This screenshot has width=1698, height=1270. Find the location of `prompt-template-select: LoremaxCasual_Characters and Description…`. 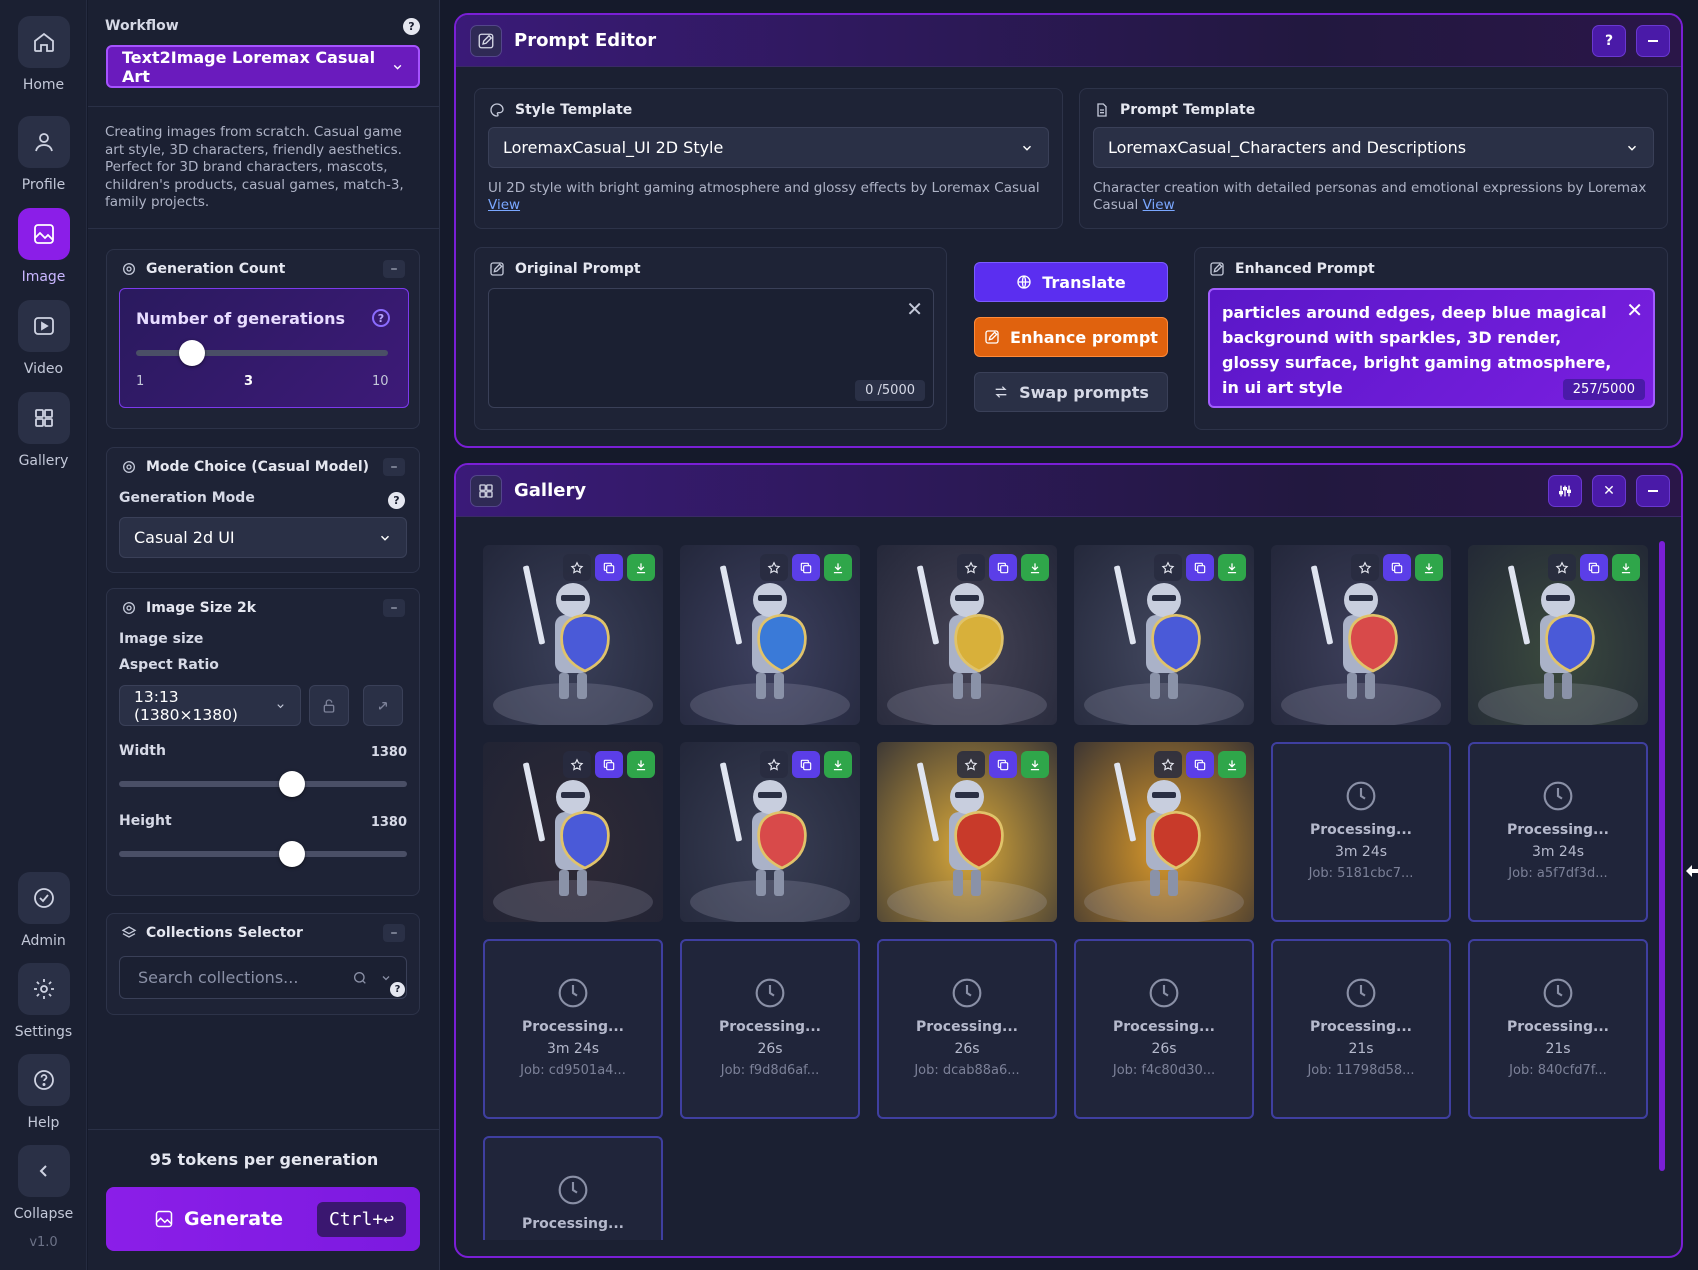

prompt-template-select: LoremaxCasual_Characters and Description… is located at coordinates (1373, 147).